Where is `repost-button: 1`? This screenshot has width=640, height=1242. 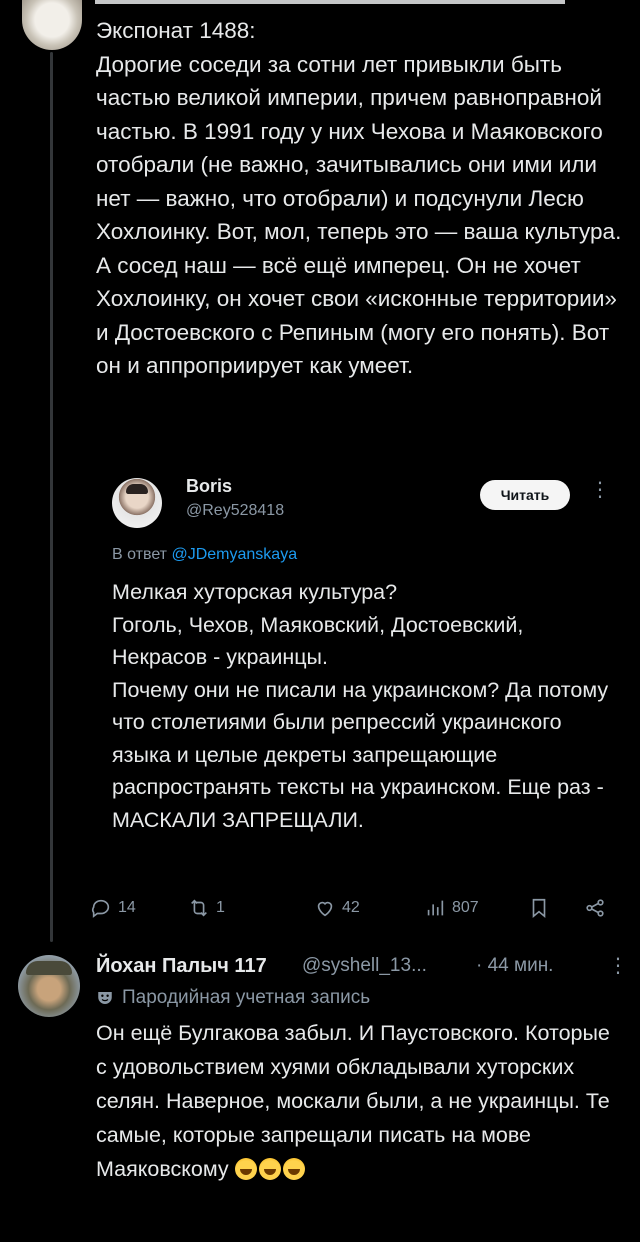 repost-button: 1 is located at coordinates (206, 908).